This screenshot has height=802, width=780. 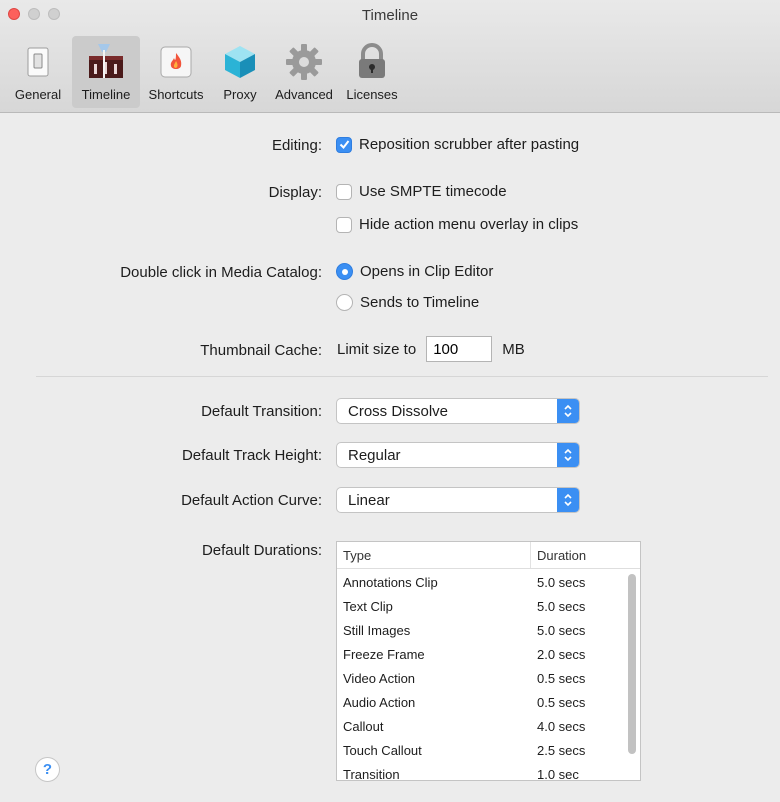 I want to click on proxy-cube-icon, so click(x=240, y=62).